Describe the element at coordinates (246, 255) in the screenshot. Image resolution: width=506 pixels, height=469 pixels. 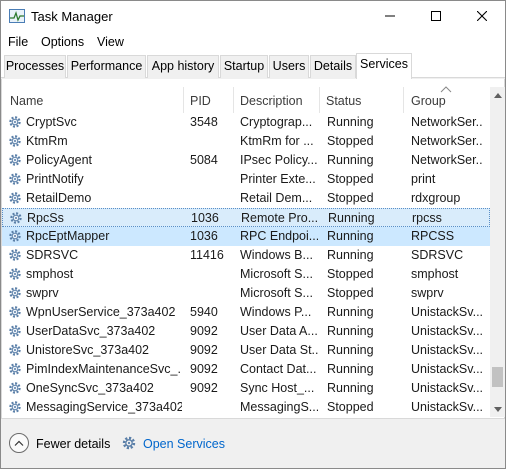
I see `table-row: SDRSVC 11416 Windows B... Running SDRSVC` at that location.